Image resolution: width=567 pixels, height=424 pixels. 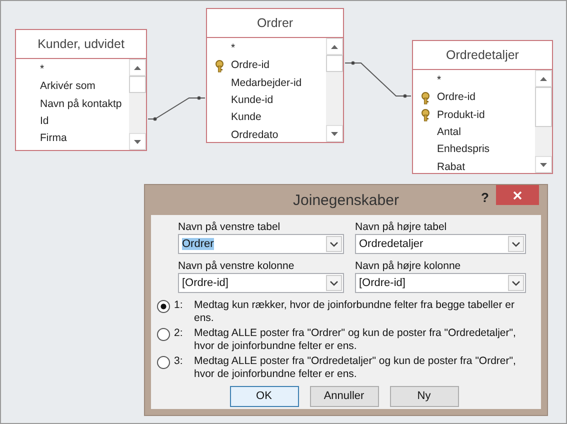 I want to click on field-label: Navn på højre tabel, so click(x=401, y=227).